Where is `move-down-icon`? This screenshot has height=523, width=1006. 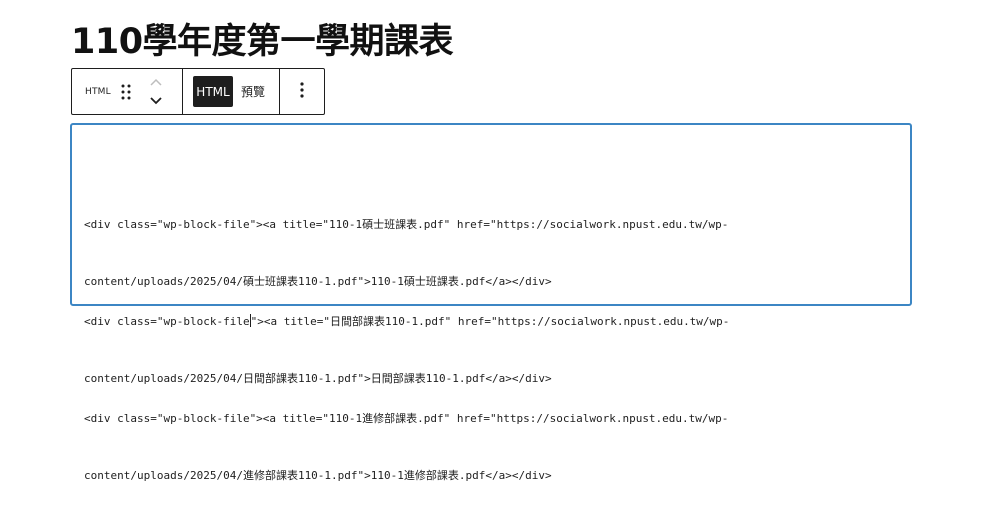 move-down-icon is located at coordinates (156, 101).